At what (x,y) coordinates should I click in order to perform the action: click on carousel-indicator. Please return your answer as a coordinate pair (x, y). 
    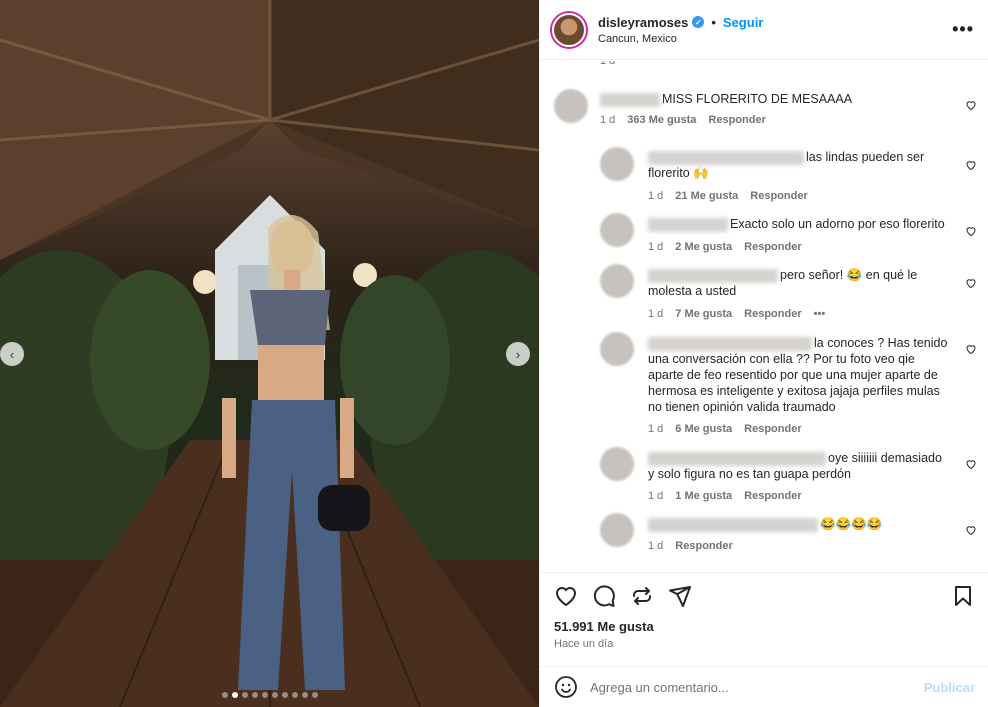
    Looking at the image, I should click on (270, 695).